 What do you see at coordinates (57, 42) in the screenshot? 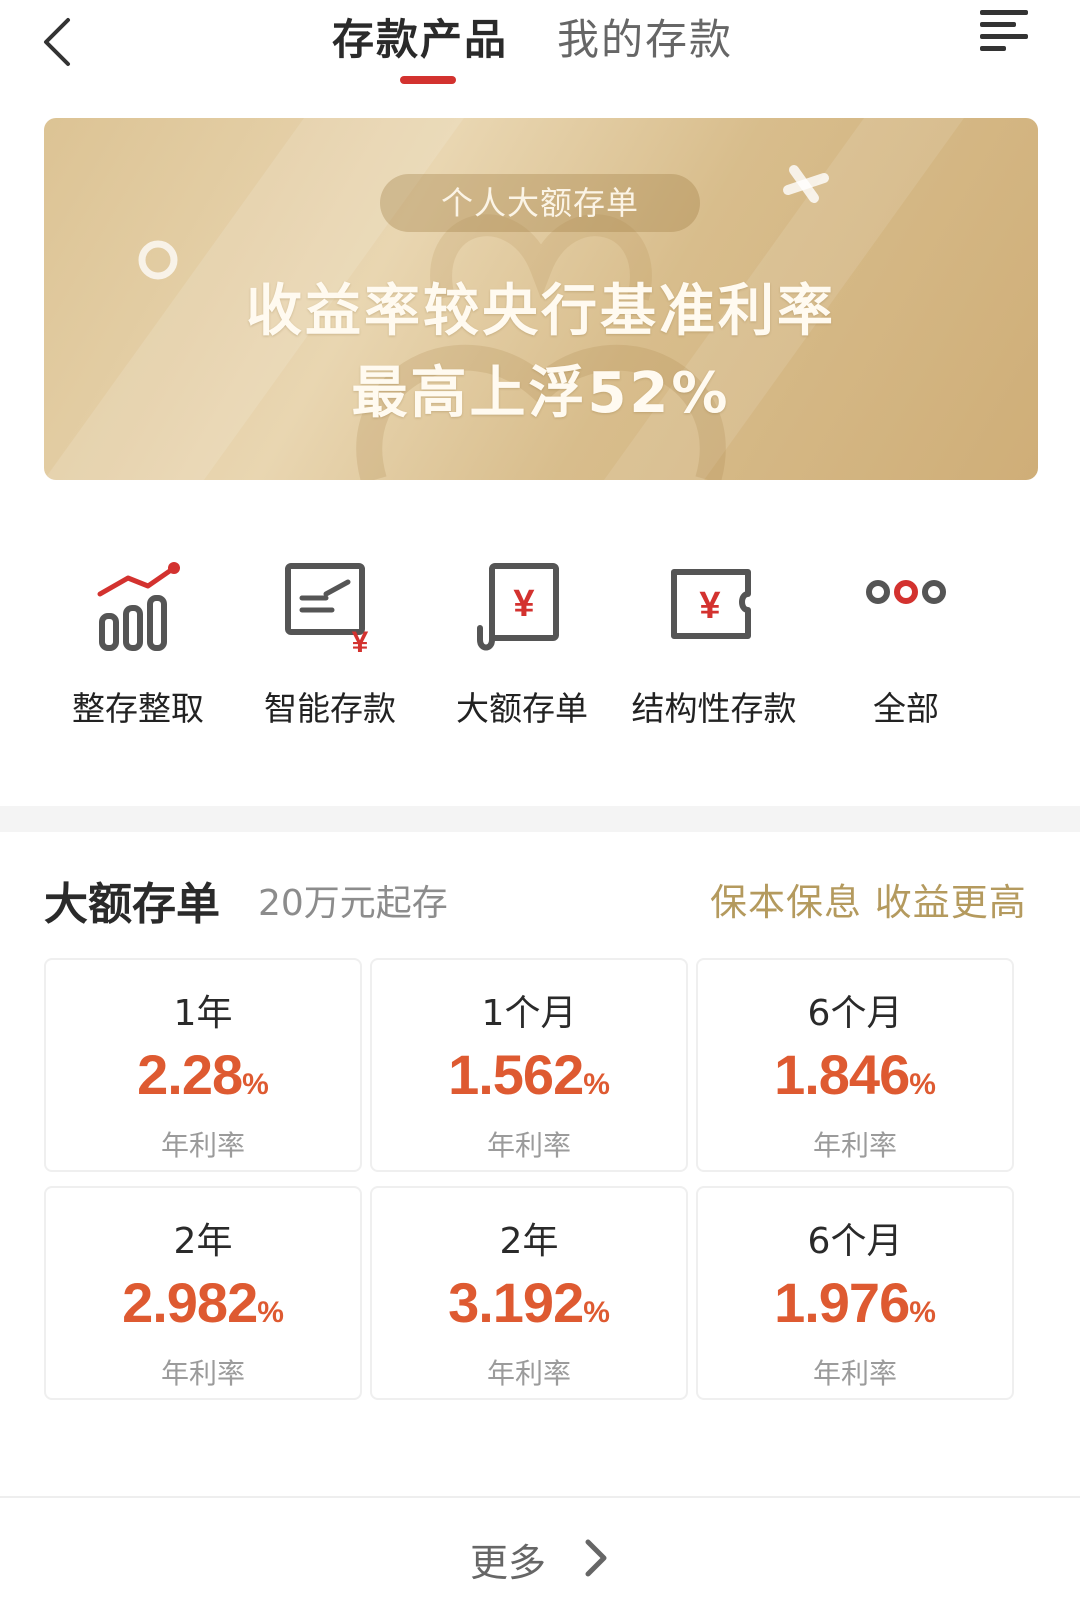
I see `chevron-left-icon` at bounding box center [57, 42].